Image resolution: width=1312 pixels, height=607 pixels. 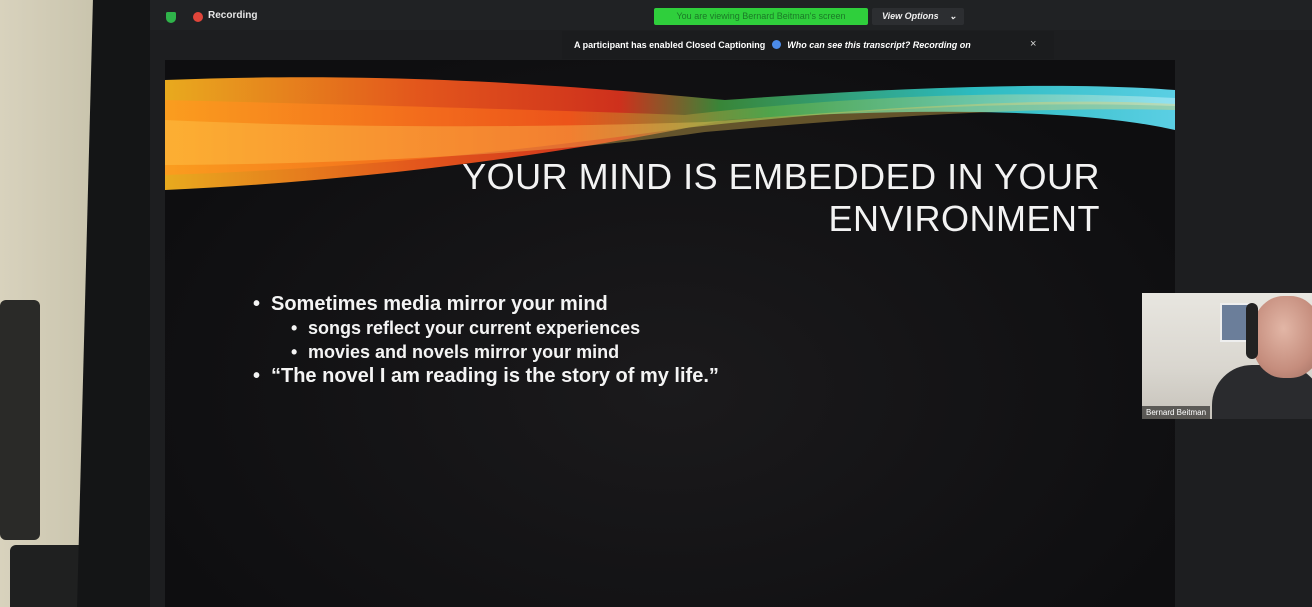 What do you see at coordinates (964, 218) in the screenshot?
I see `slide-title-line-2: ENVIRONMENT` at bounding box center [964, 218].